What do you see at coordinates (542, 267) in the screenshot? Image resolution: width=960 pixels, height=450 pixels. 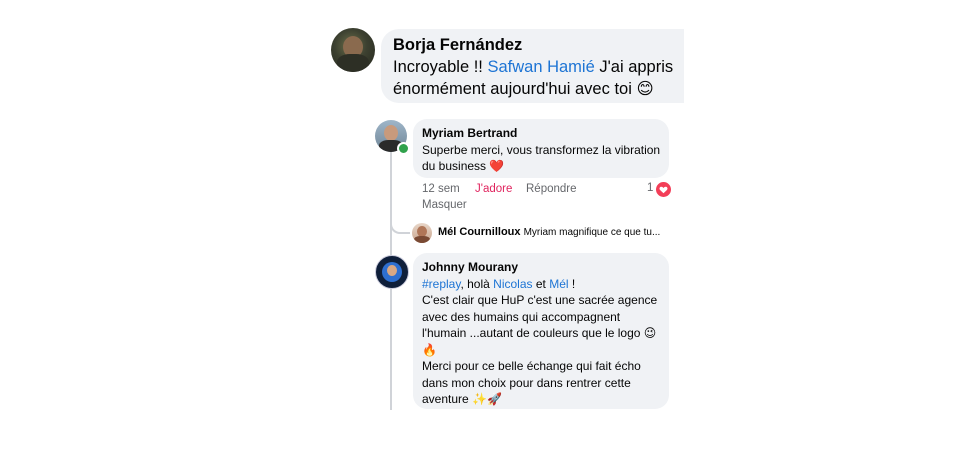 I see `comment-author-johnny: Johnny Mourany` at bounding box center [542, 267].